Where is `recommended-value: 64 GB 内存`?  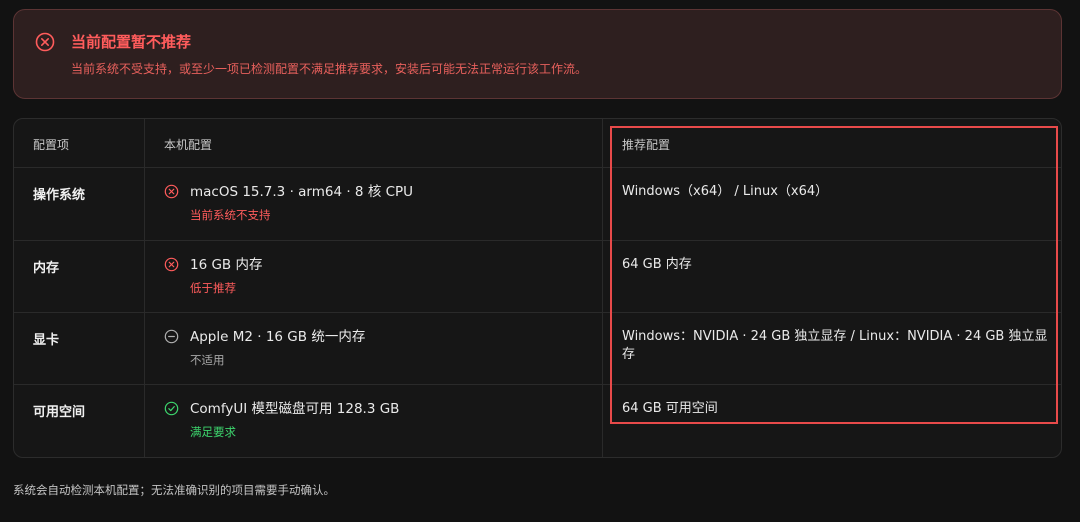 recommended-value: 64 GB 内存 is located at coordinates (657, 264).